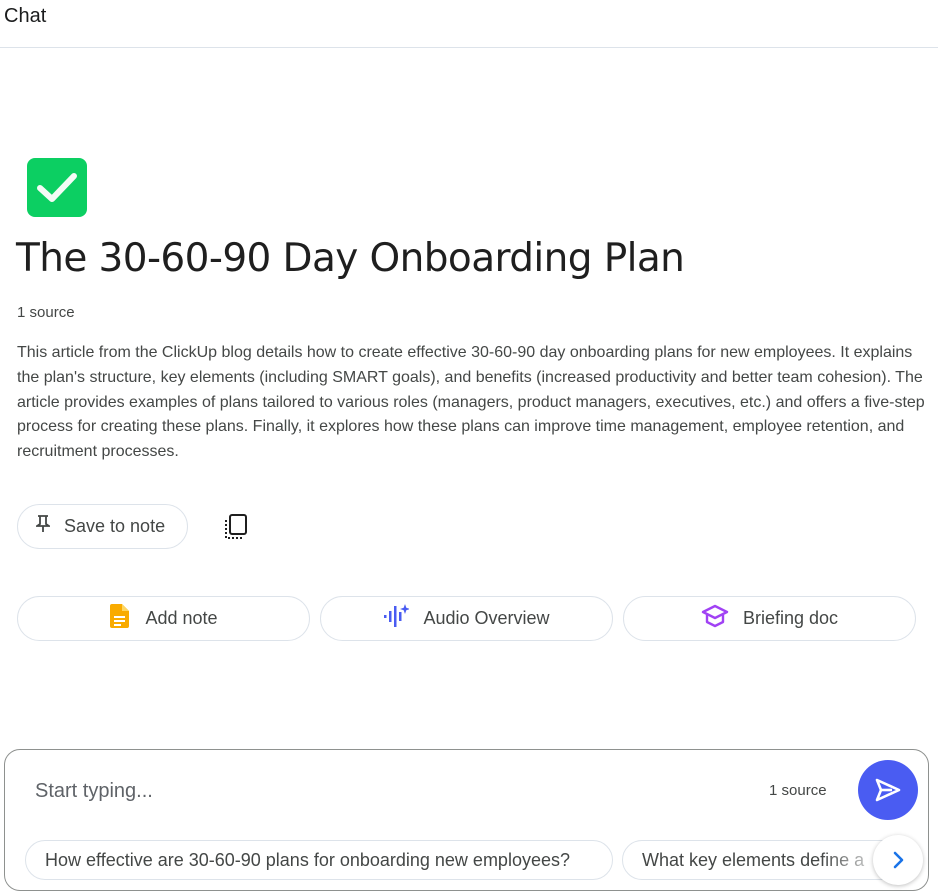 This screenshot has height=896, width=938. I want to click on save-to-note-label: Save to note, so click(115, 526).